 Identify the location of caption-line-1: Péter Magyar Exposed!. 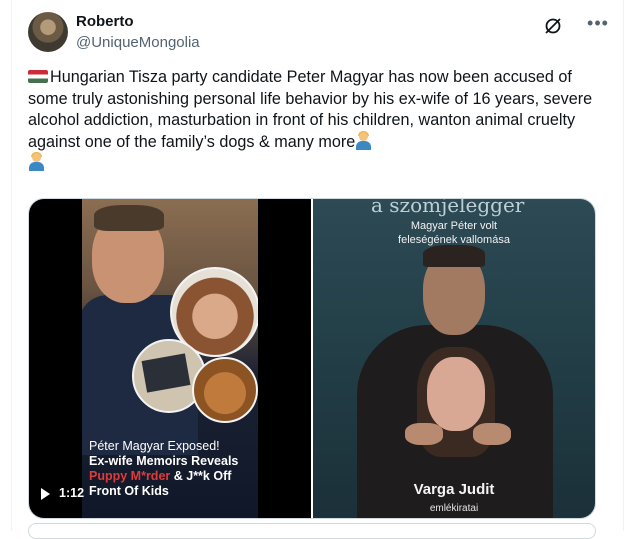
(154, 446).